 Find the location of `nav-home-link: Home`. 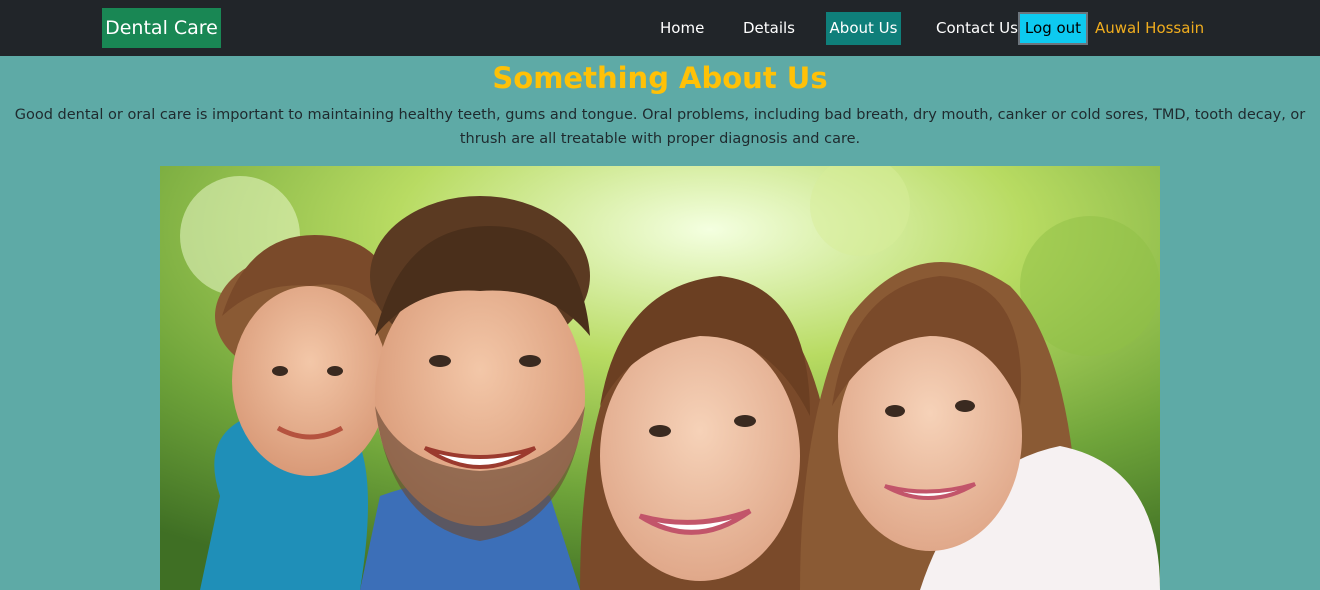

nav-home-link: Home is located at coordinates (682, 28).